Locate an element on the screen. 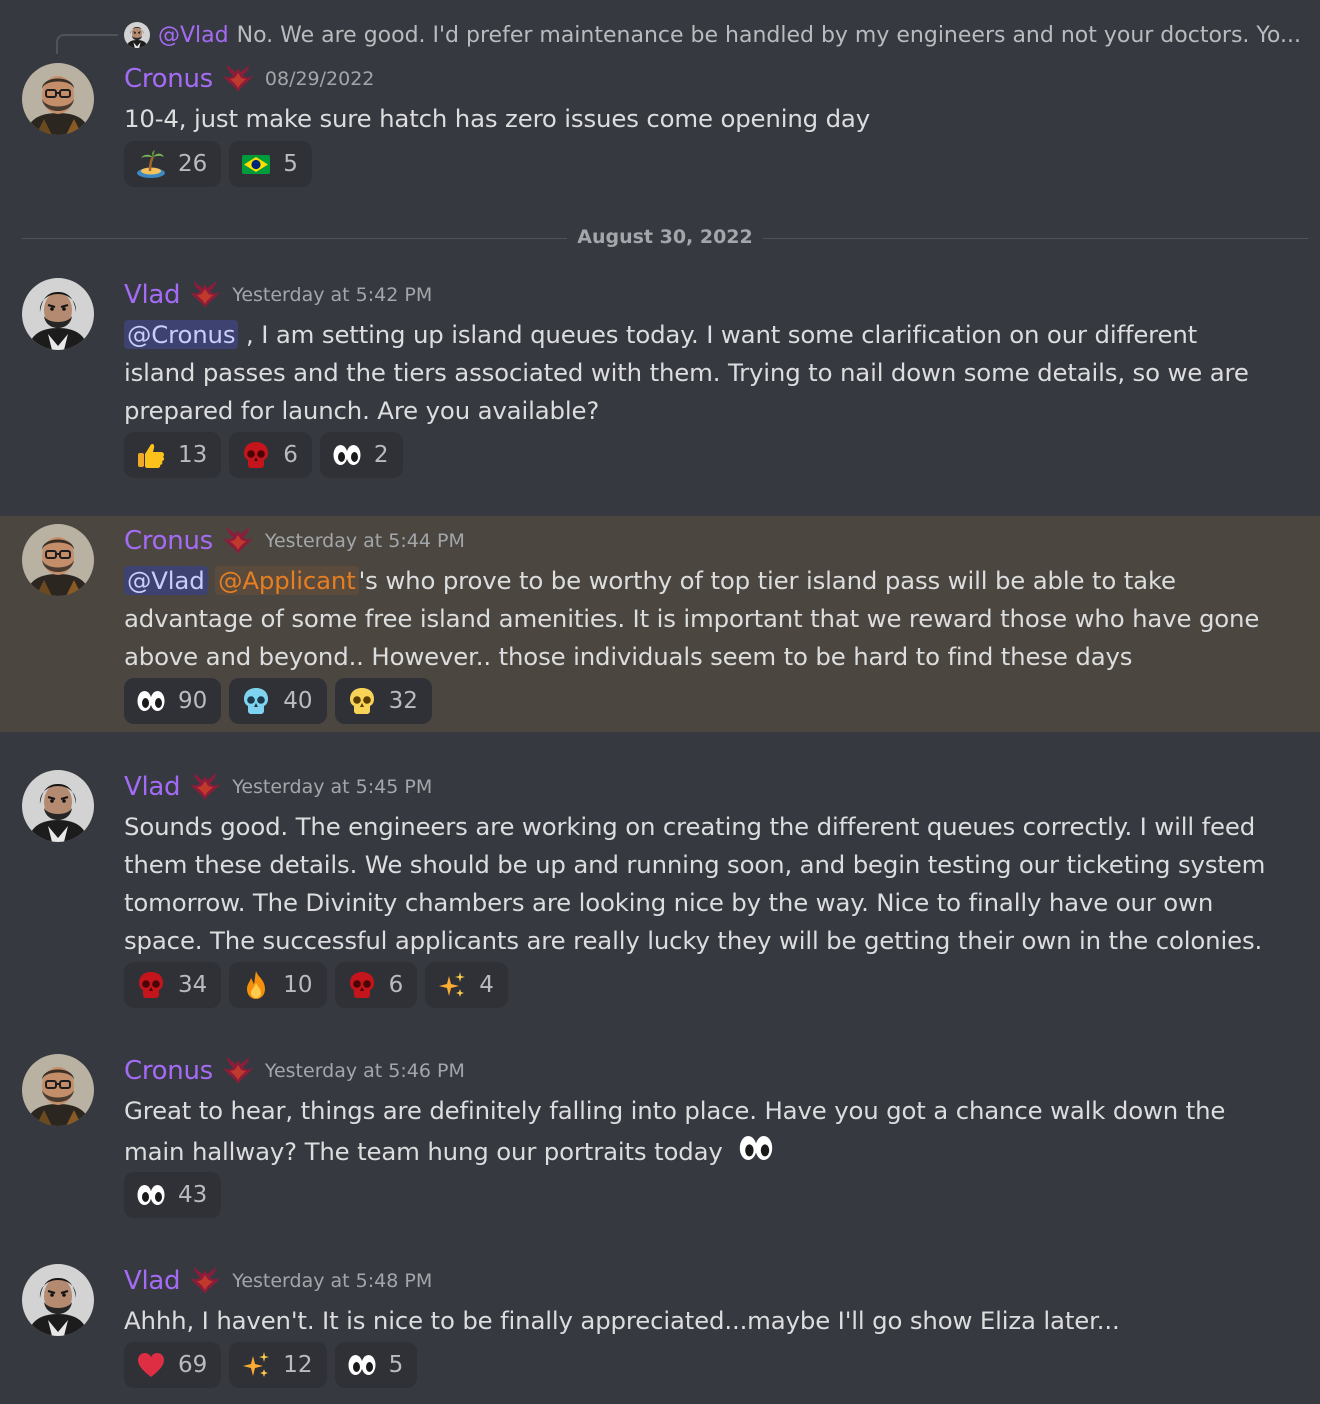 The width and height of the screenshot is (1320, 1404). reaction: 69 is located at coordinates (173, 1365).